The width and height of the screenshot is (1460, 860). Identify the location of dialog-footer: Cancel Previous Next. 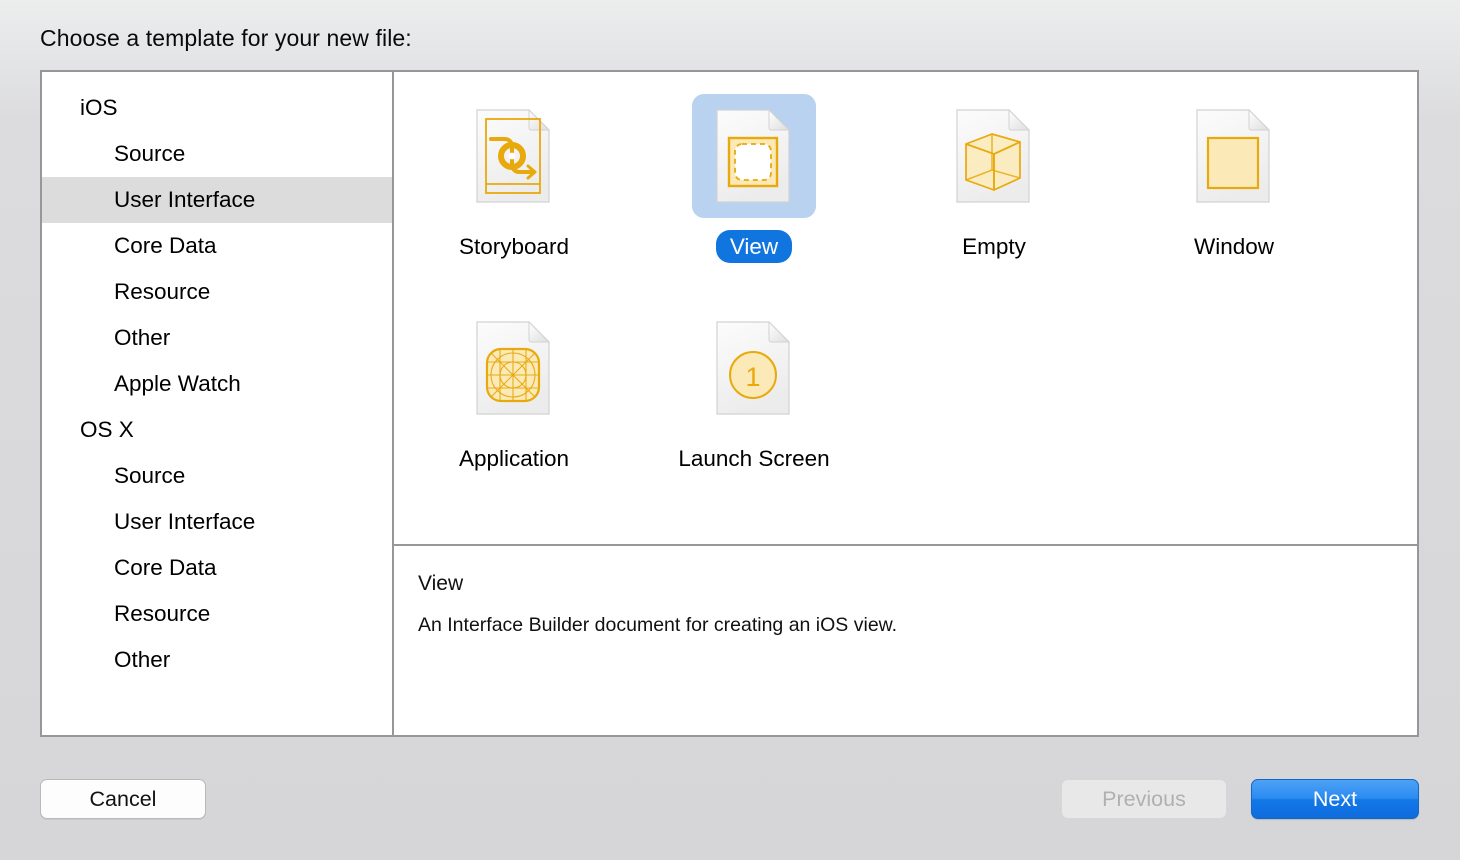
(730, 800).